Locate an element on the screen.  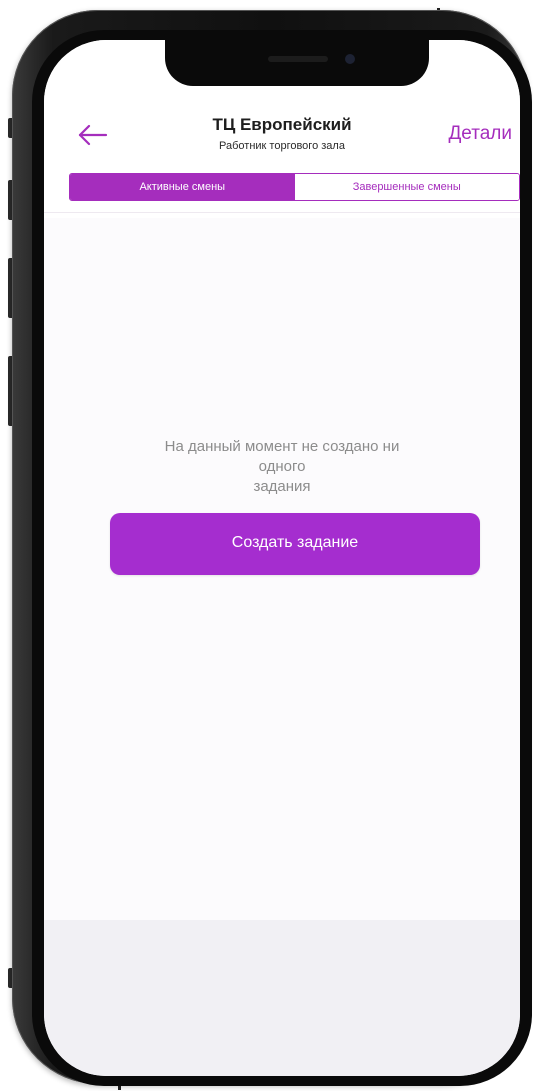
tab-active-shifts: Активные смены is located at coordinates (182, 187).